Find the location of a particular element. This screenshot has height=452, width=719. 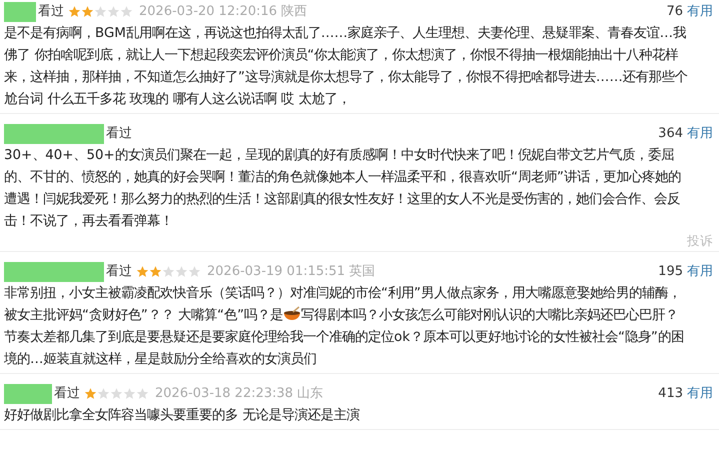

review-time: 2026-03-19 01:15:51 英国 is located at coordinates (291, 271).